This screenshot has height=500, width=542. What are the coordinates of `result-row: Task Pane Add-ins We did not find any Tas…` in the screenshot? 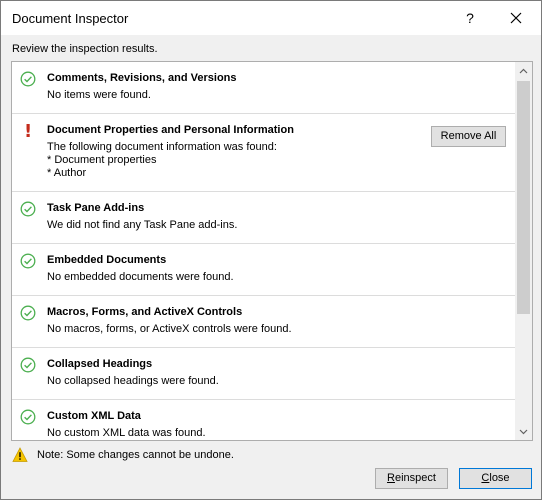 It's located at (263, 218).